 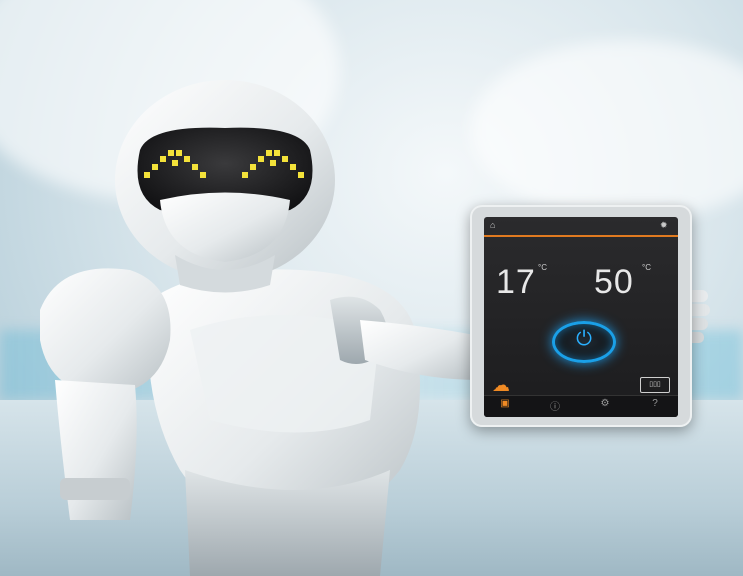 What do you see at coordinates (605, 403) in the screenshot?
I see `tab-settings: ⚙` at bounding box center [605, 403].